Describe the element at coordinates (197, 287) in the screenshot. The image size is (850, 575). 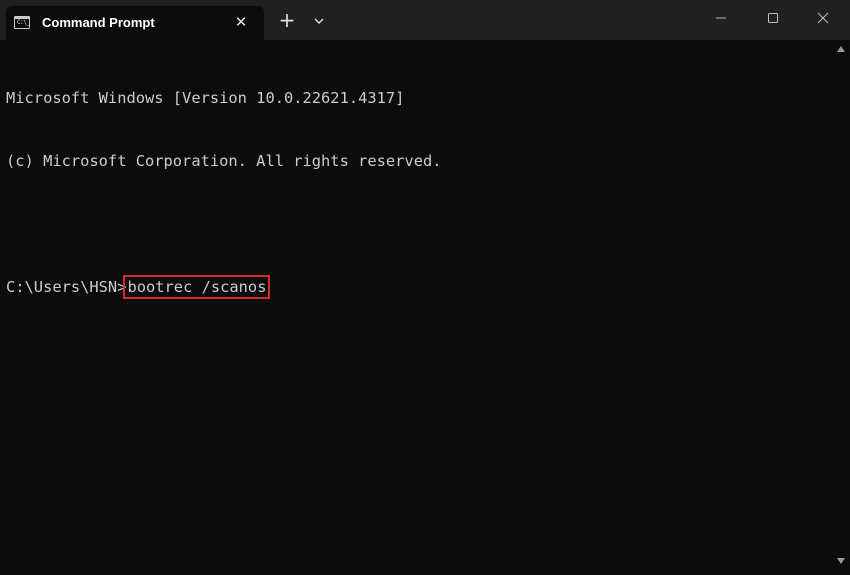
I see `command-input: bootrec /scanos` at that location.